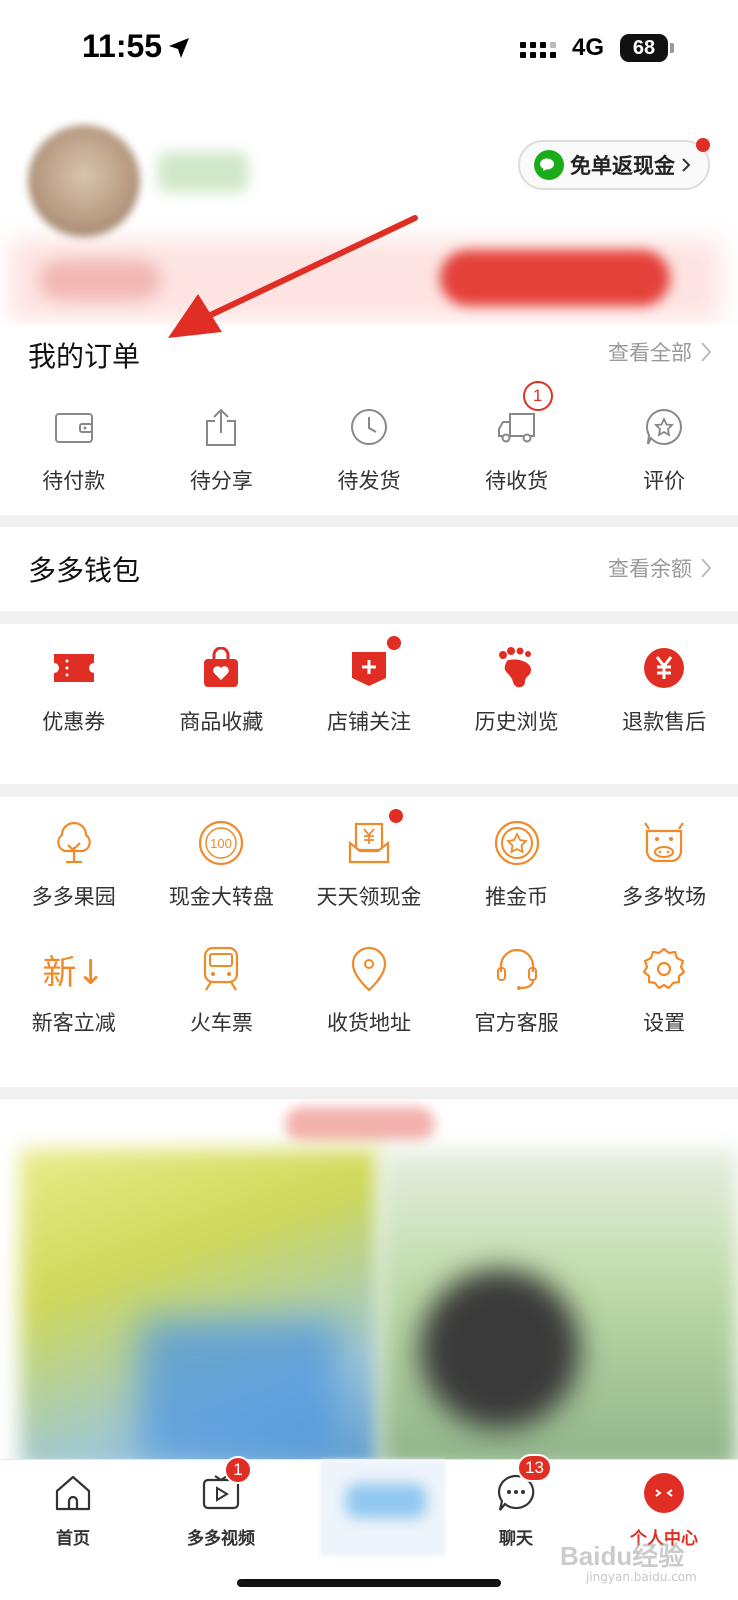 The image size is (738, 1600). Describe the element at coordinates (74, 690) in the screenshot. I see `coupons-item: 优惠券` at that location.